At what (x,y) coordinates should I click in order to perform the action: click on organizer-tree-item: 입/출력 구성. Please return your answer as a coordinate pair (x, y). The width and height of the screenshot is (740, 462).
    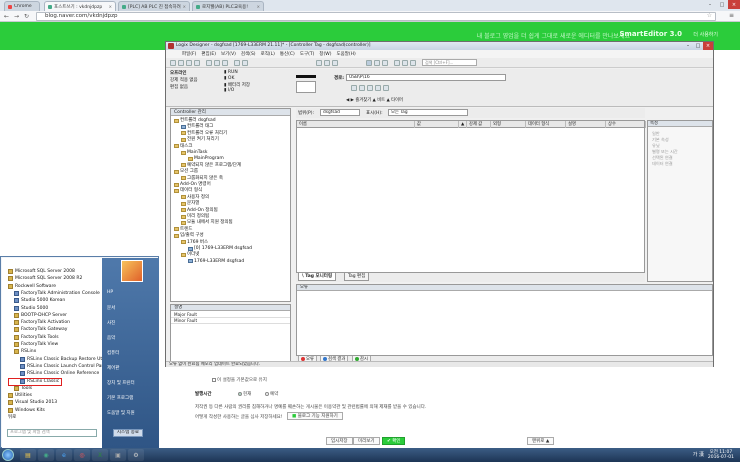
    Looking at the image, I should click on (189, 235).